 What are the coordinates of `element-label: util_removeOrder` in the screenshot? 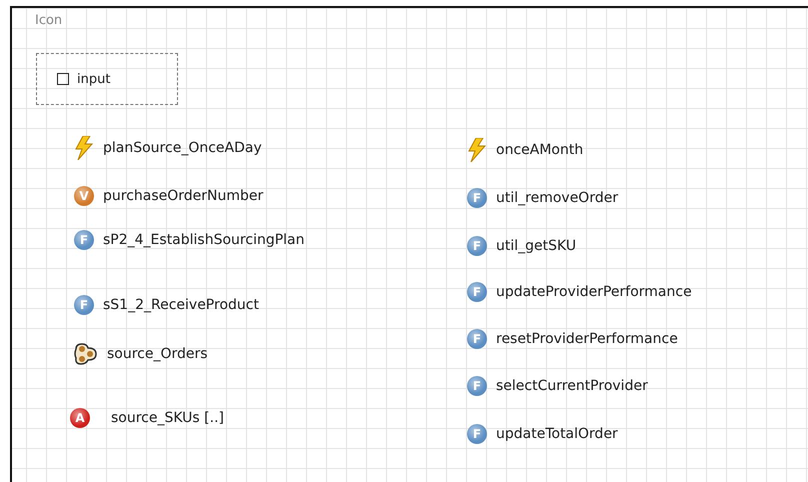 It's located at (557, 198).